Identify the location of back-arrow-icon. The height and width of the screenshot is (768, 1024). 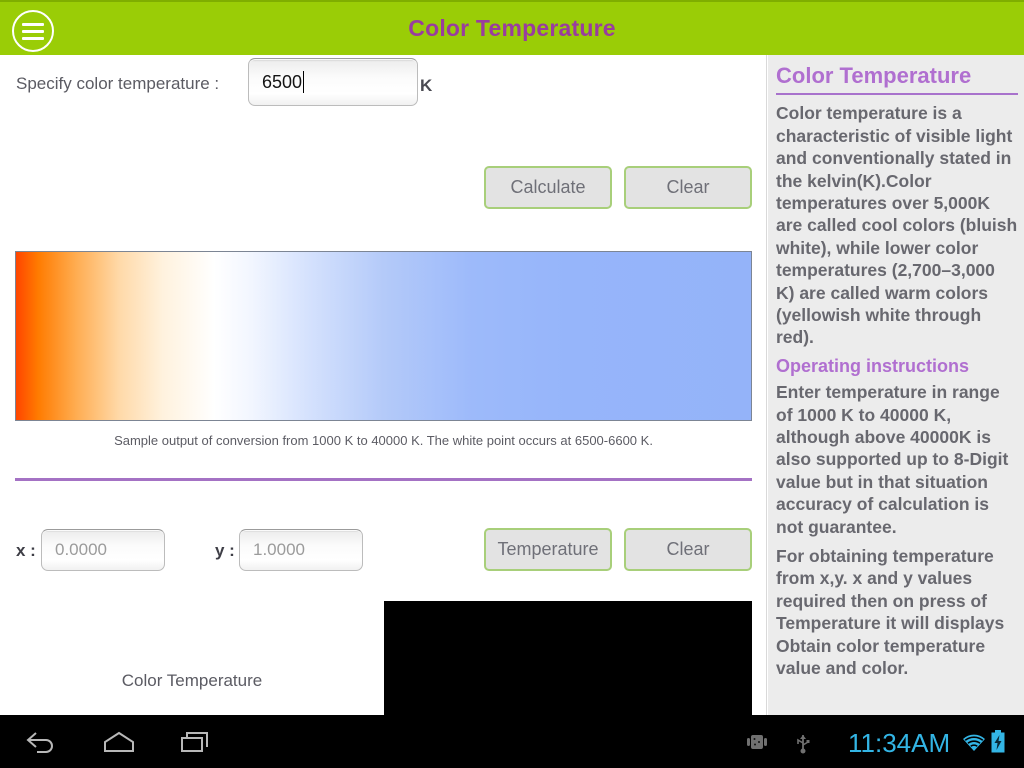
(41, 742).